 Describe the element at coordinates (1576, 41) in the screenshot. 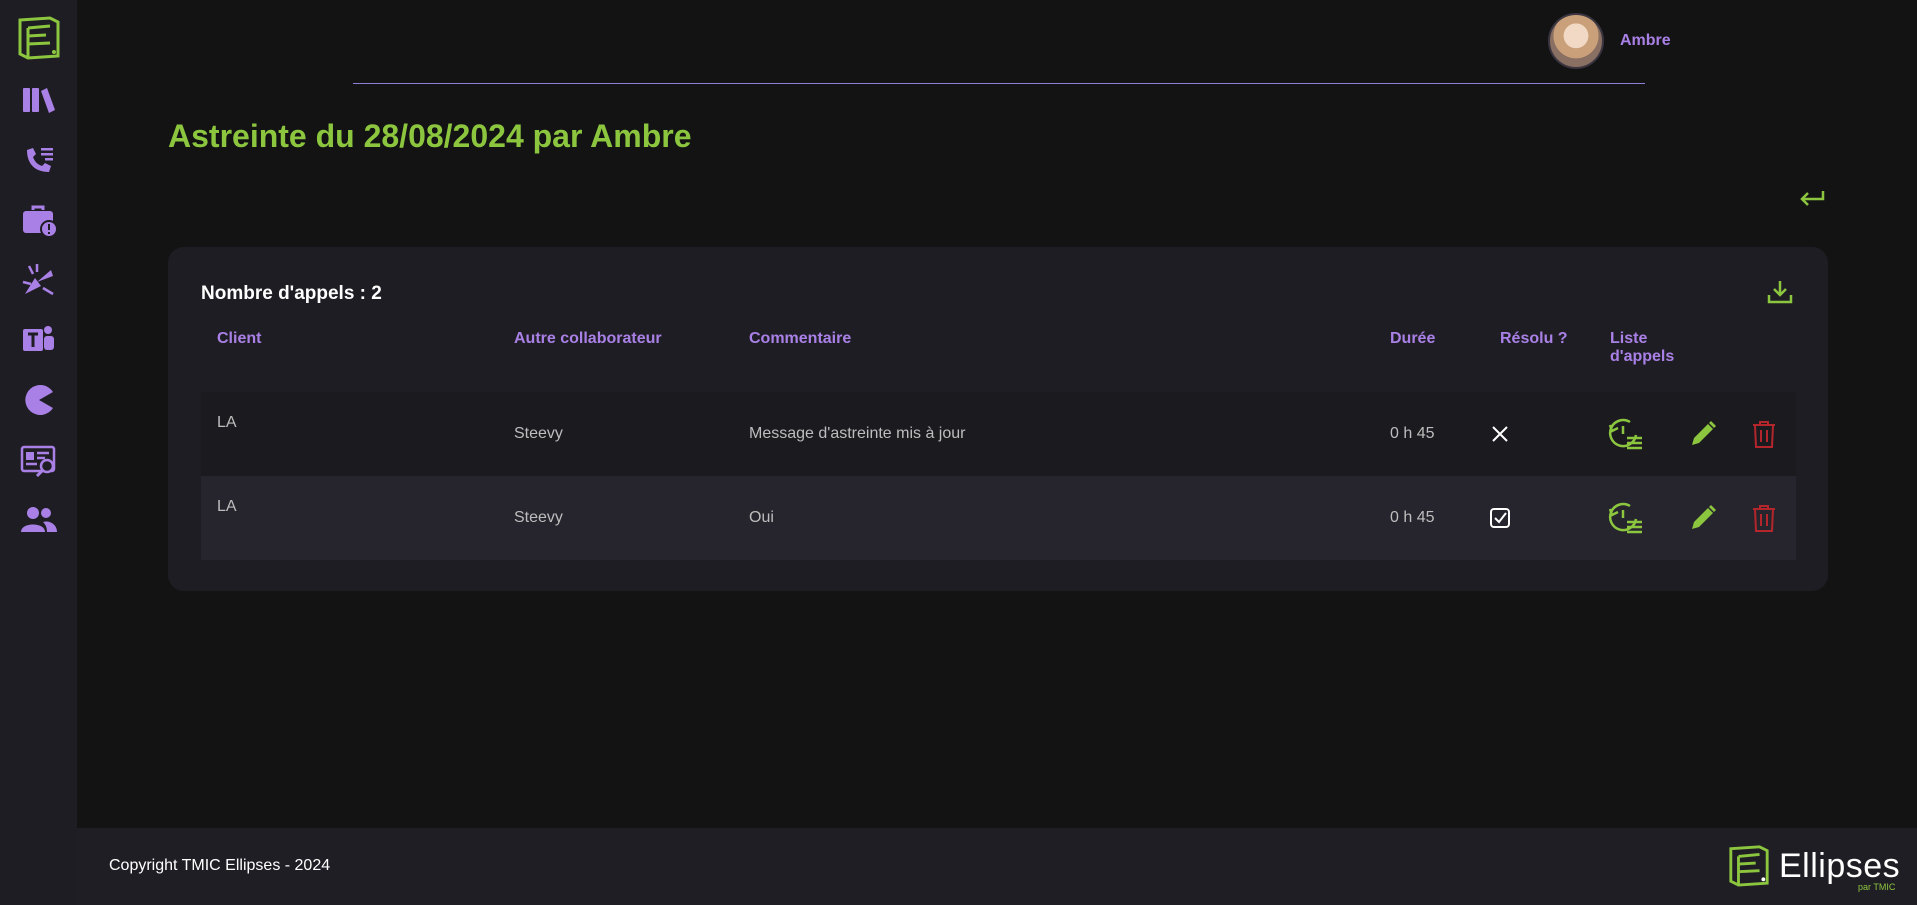

I see `avatar` at that location.